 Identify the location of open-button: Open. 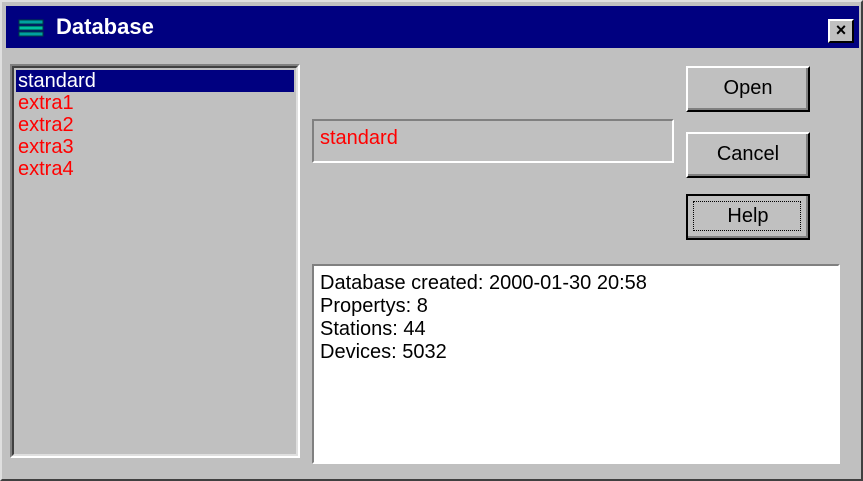
(748, 89).